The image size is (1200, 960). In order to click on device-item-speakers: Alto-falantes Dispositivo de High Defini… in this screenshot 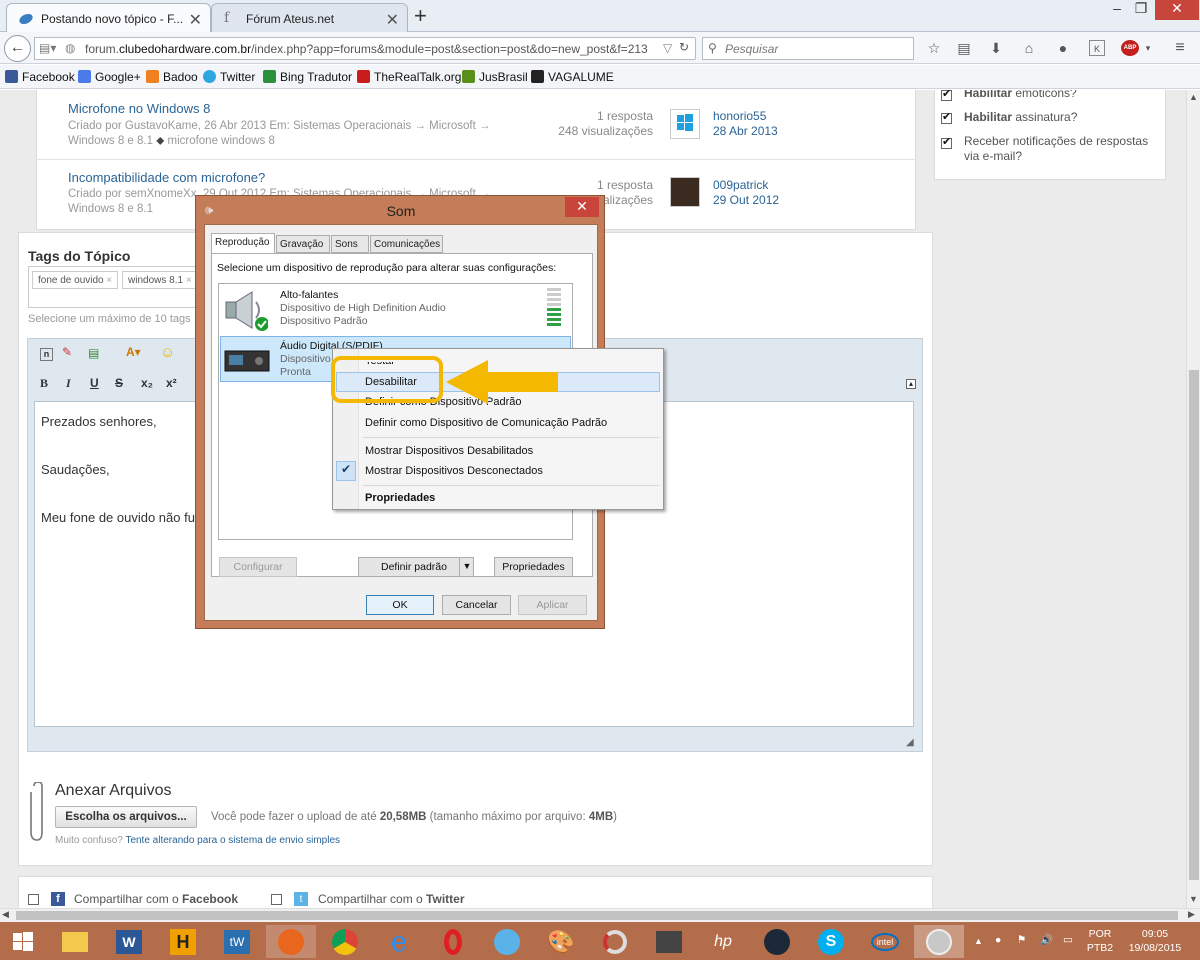, I will do `click(395, 309)`.